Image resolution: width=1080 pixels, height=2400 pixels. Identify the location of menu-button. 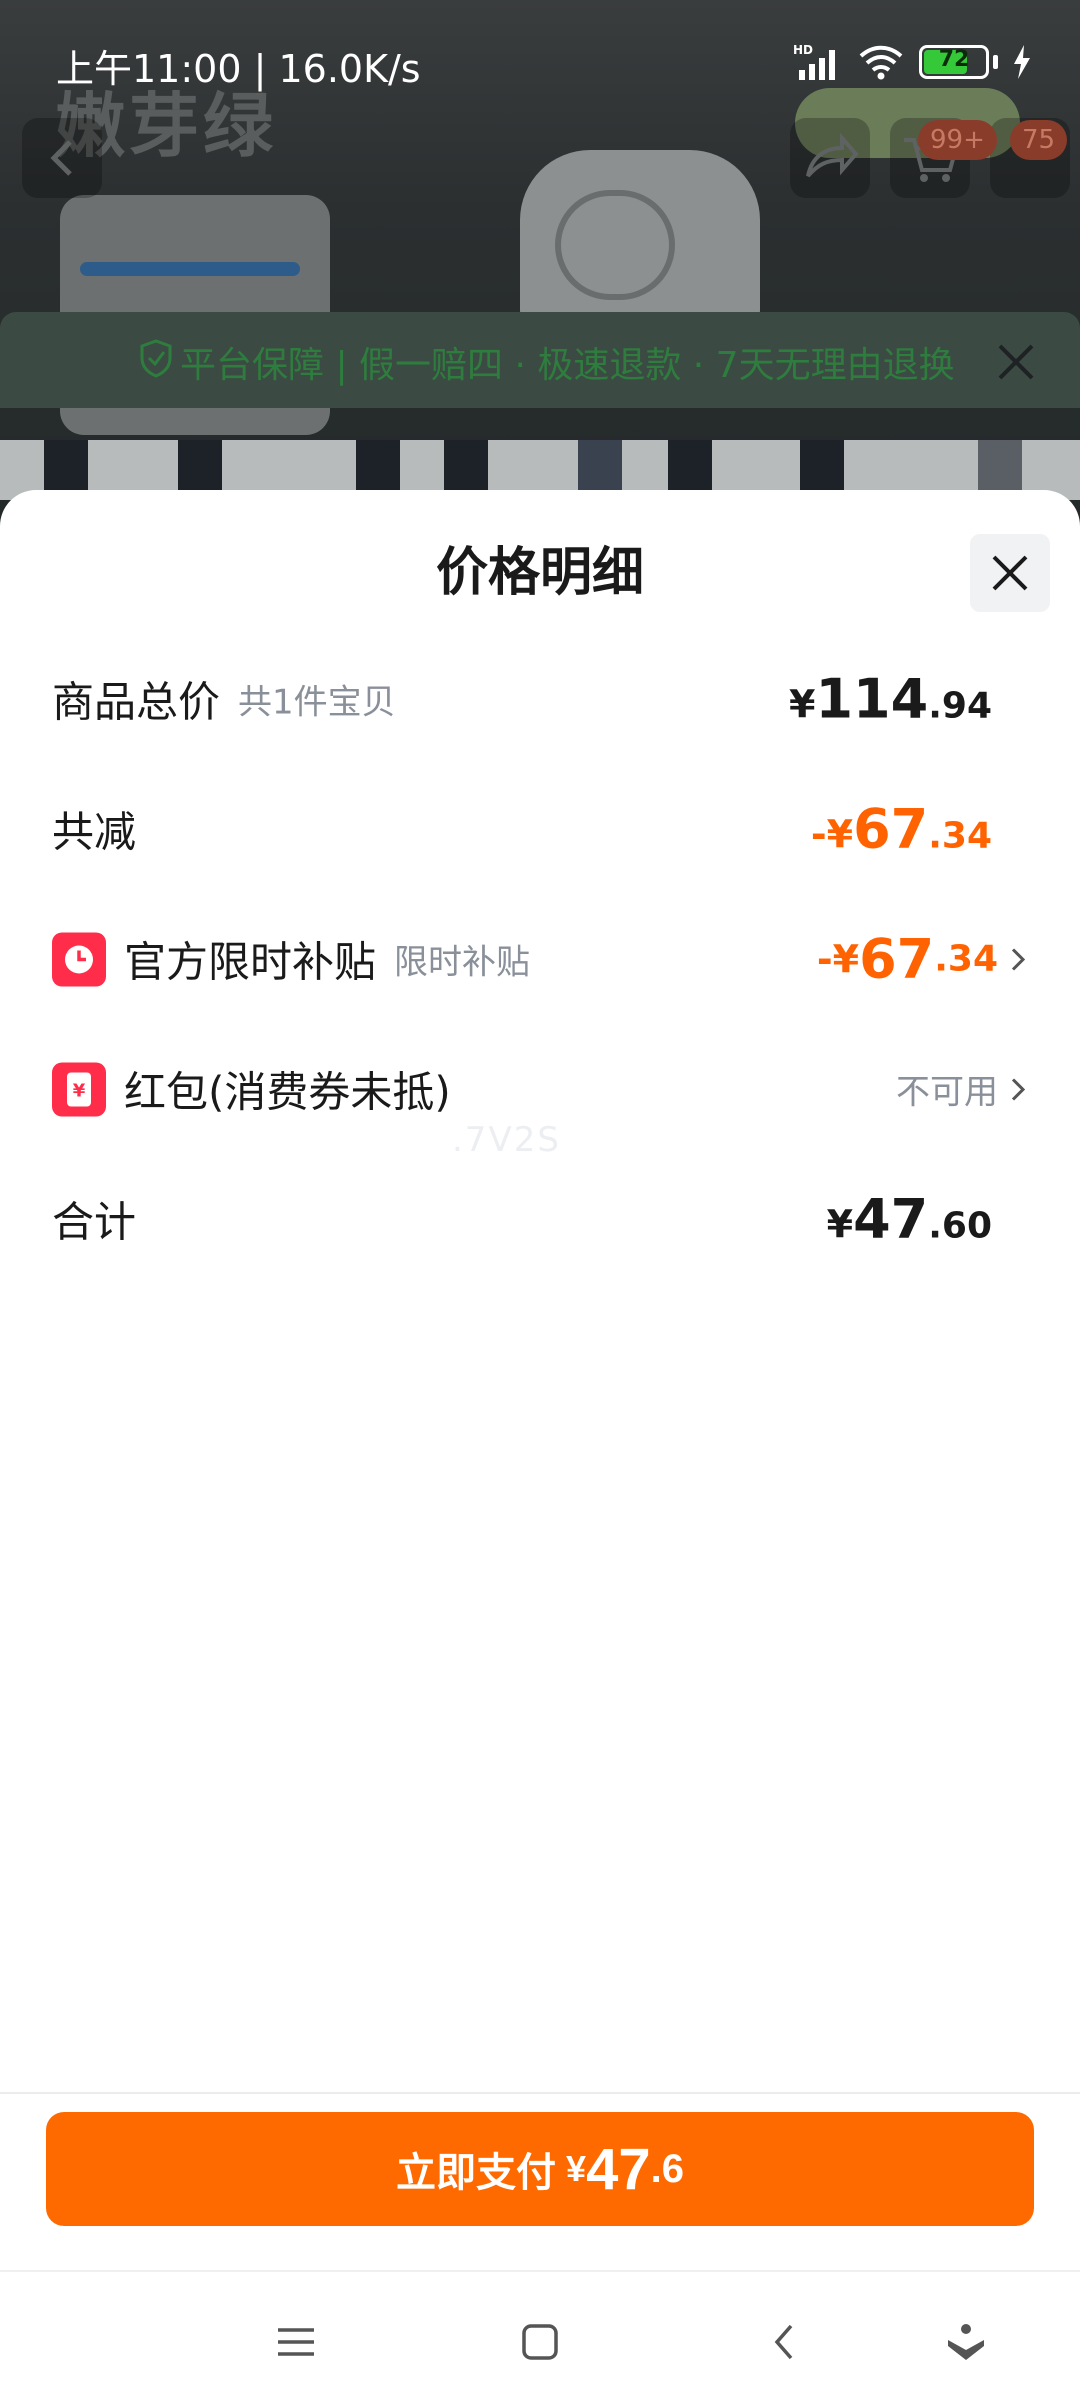
(296, 2342).